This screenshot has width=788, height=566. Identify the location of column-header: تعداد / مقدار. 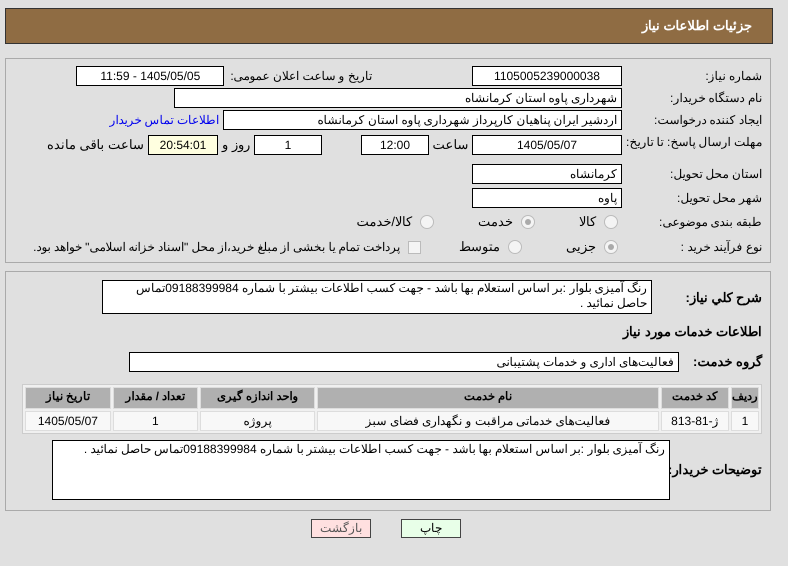
(155, 397).